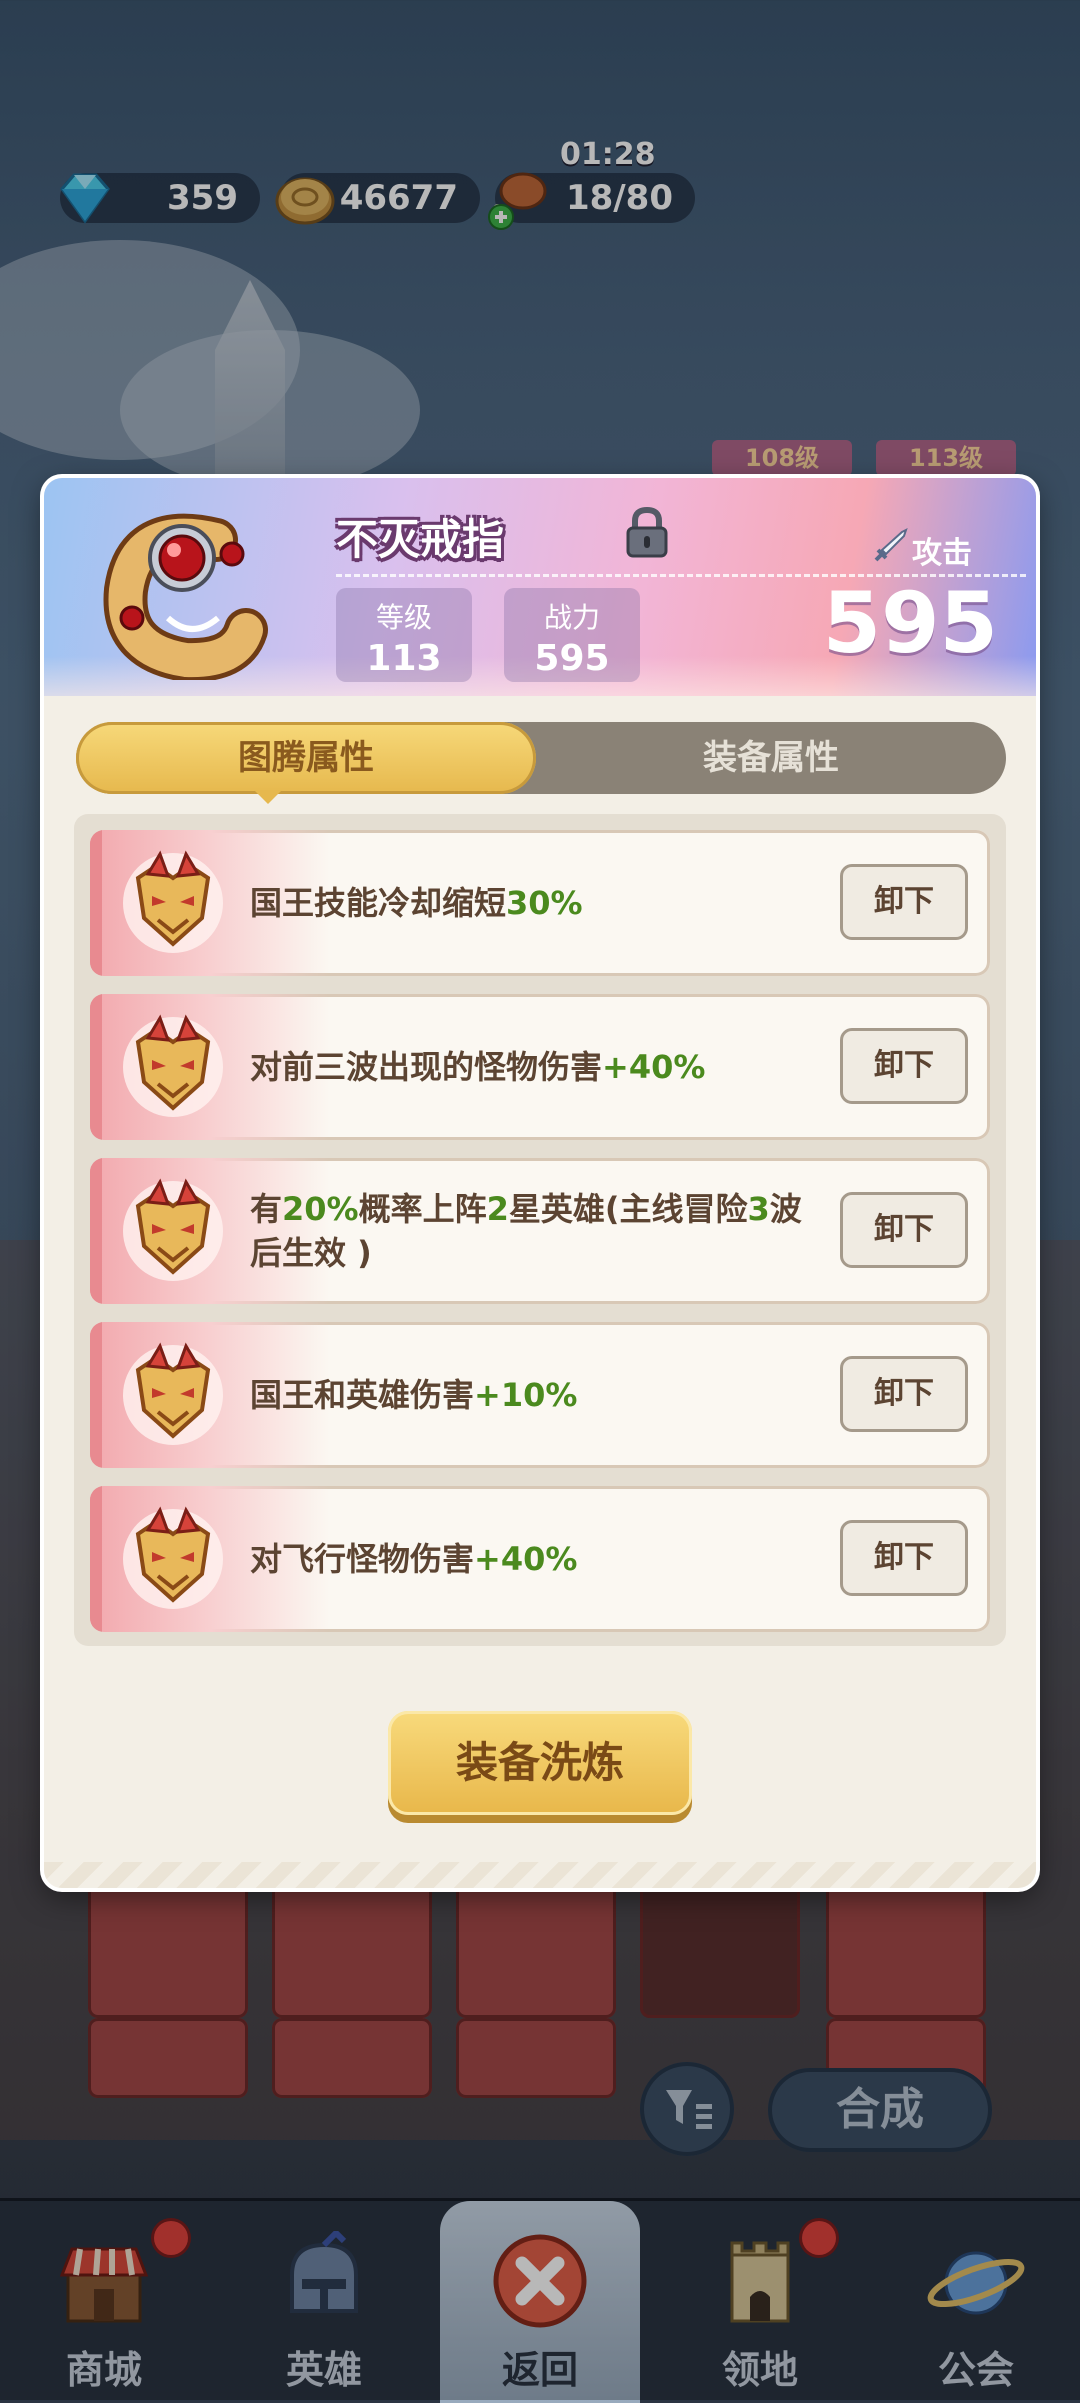 The height and width of the screenshot is (2403, 1080). I want to click on tab-equipment-attributes: 装备属性, so click(771, 758).